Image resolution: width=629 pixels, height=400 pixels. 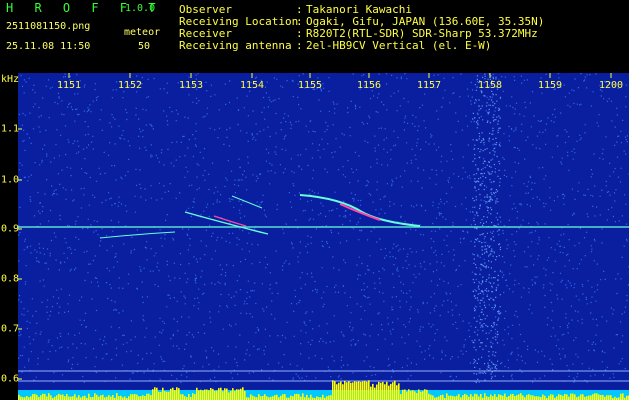 What do you see at coordinates (140, 8) in the screenshot?
I see `app-version: 1.0.0` at bounding box center [140, 8].